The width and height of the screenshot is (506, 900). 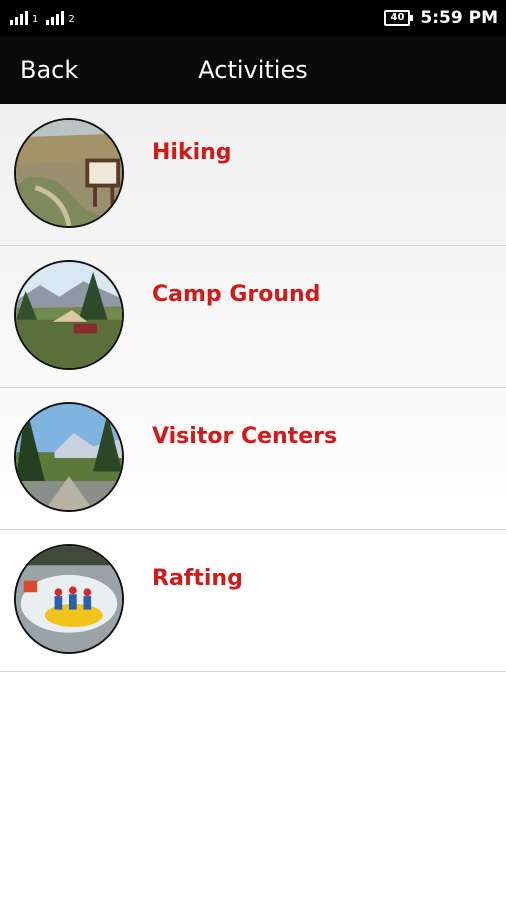 I want to click on hiking-thumbnail, so click(x=69, y=173).